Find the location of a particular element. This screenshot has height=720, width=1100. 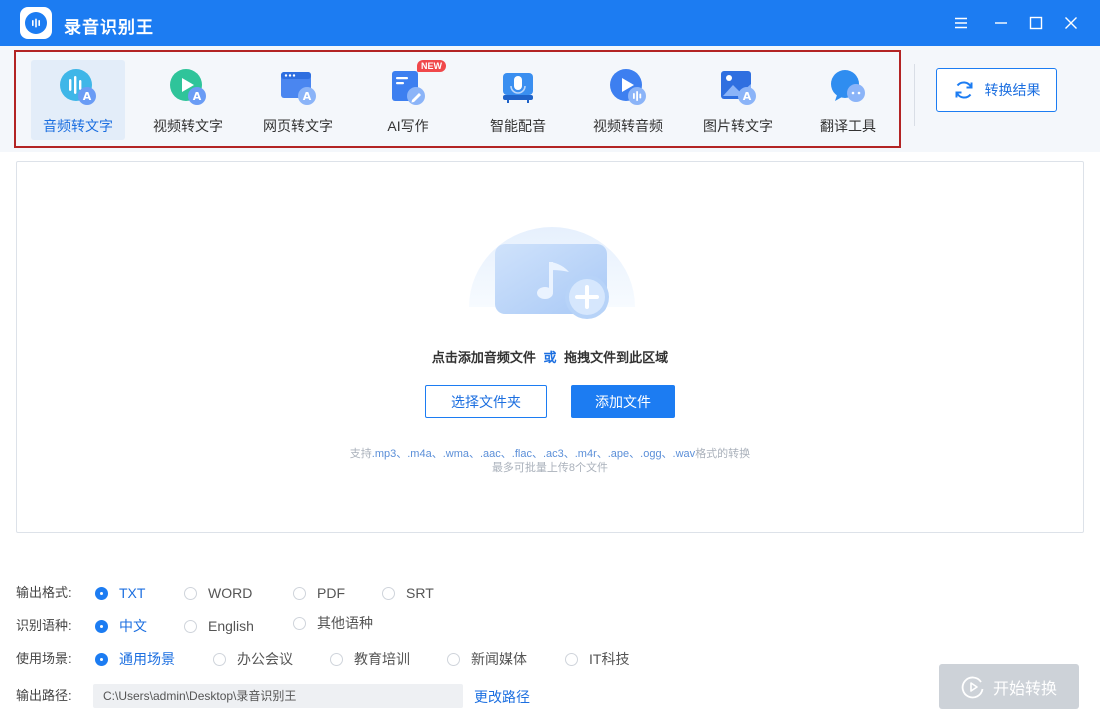

video-to-text-icon: A is located at coordinates (188, 87).